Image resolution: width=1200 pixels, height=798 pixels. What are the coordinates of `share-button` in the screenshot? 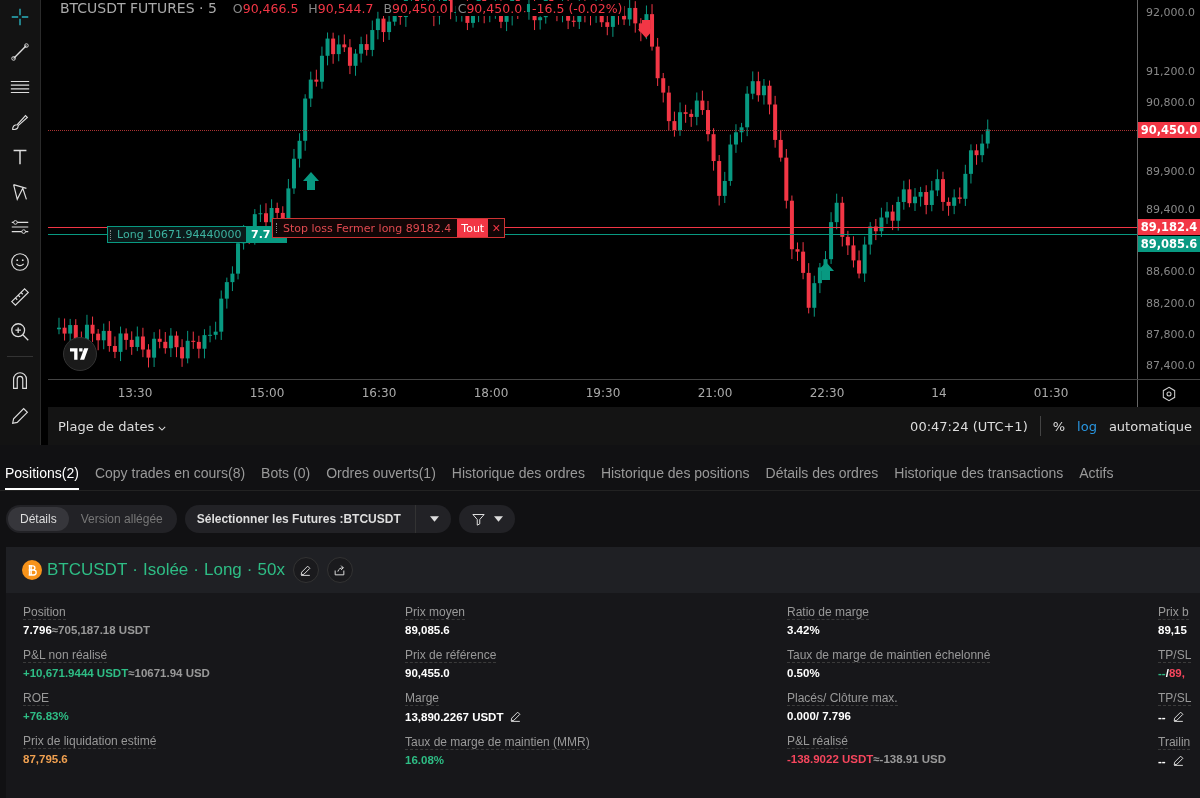 It's located at (339, 570).